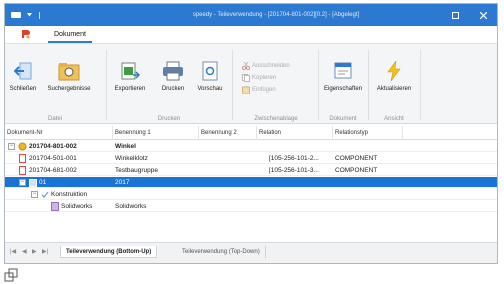  I want to click on cell-benennung-1: Winkel, so click(125, 146).